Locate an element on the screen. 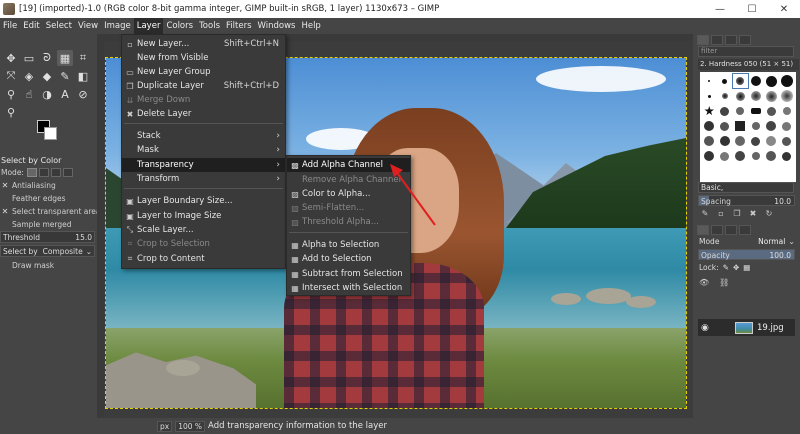 This screenshot has width=800, height=434. background-color-swatch is located at coordinates (50, 133).